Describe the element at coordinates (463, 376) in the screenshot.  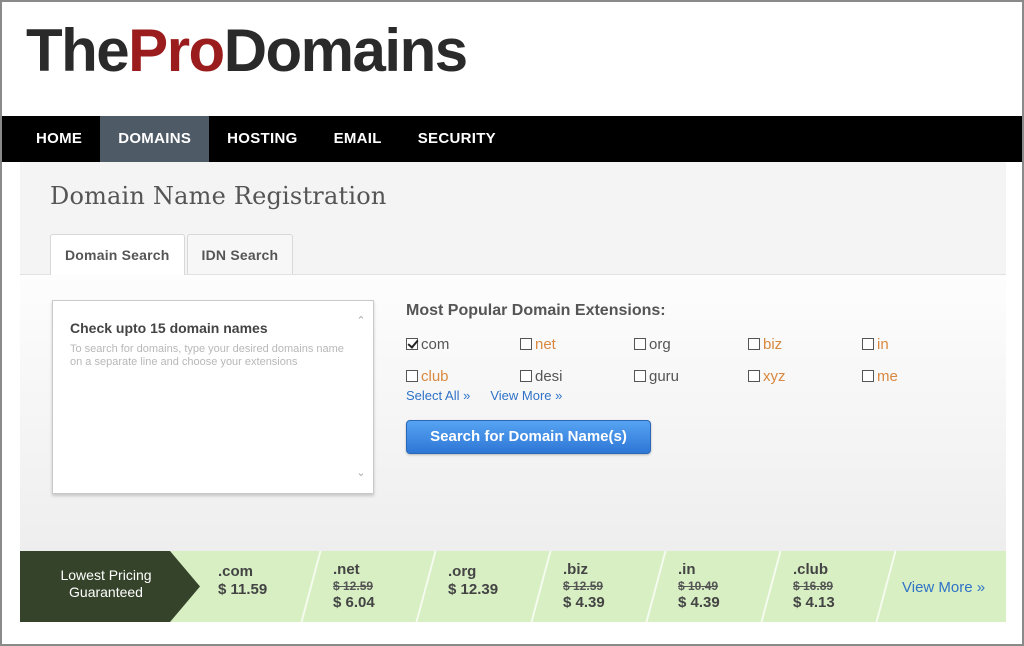
I see `extension-option-club: club` at that location.